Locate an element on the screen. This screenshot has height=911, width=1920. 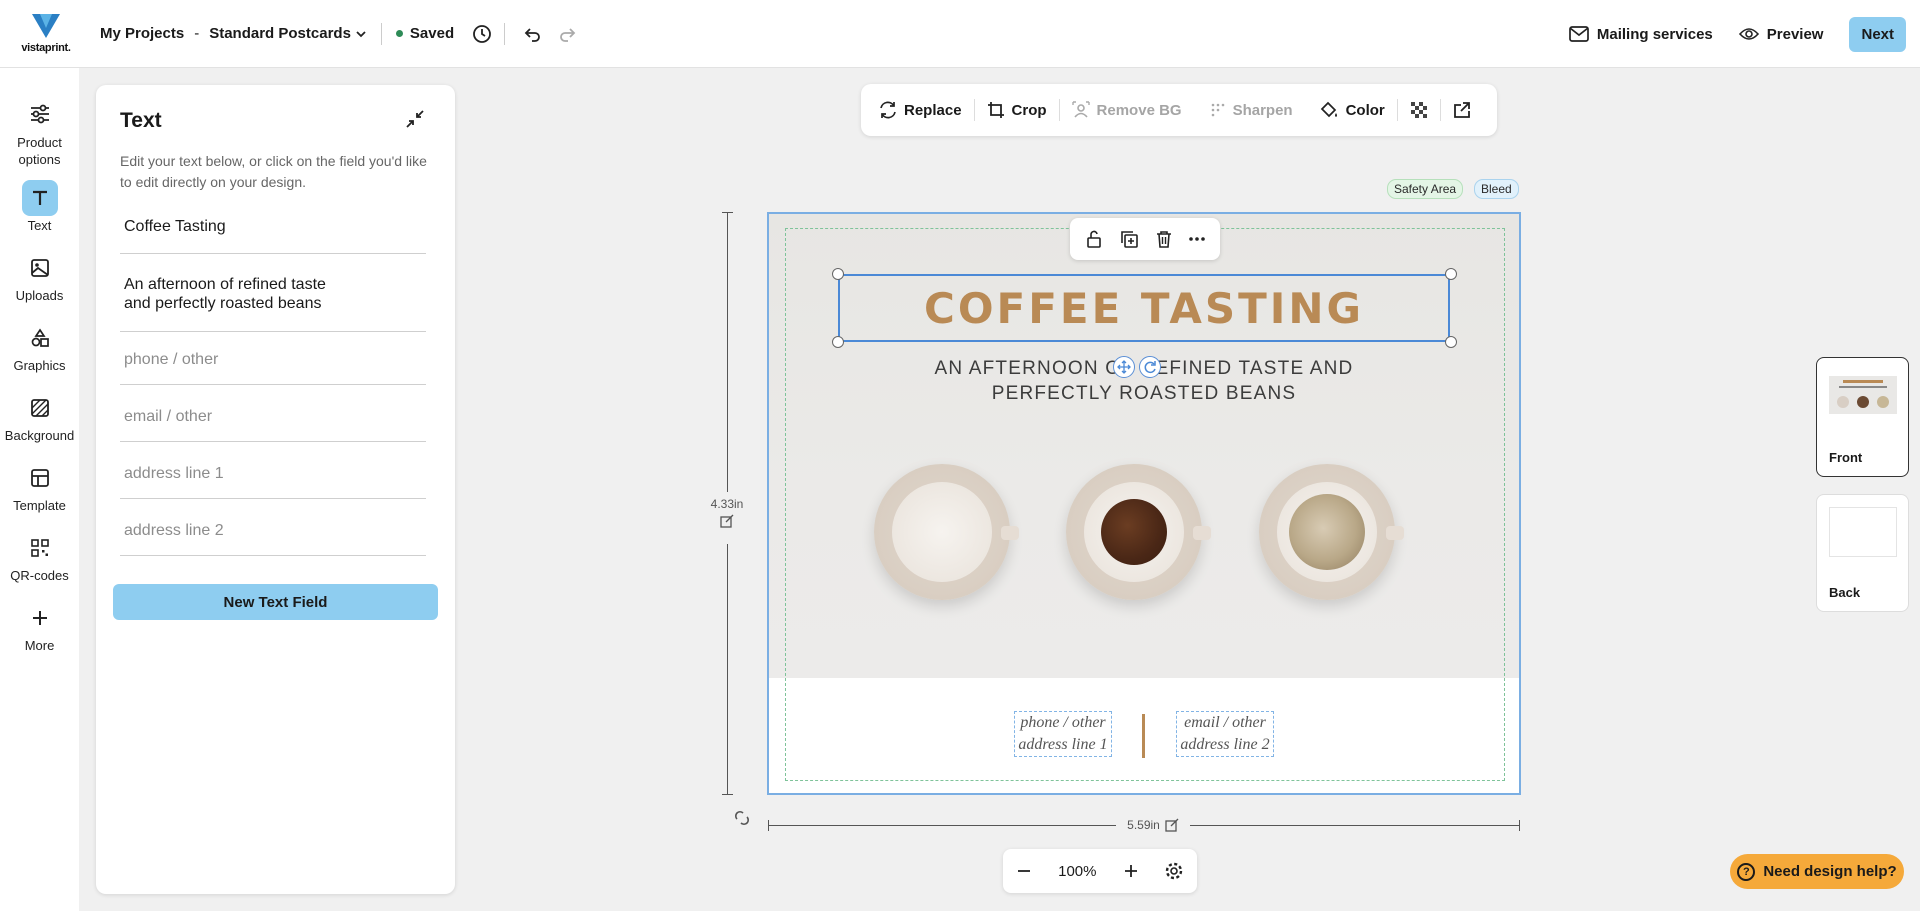
product-dropdown: Standard Postcards is located at coordinates (288, 33).